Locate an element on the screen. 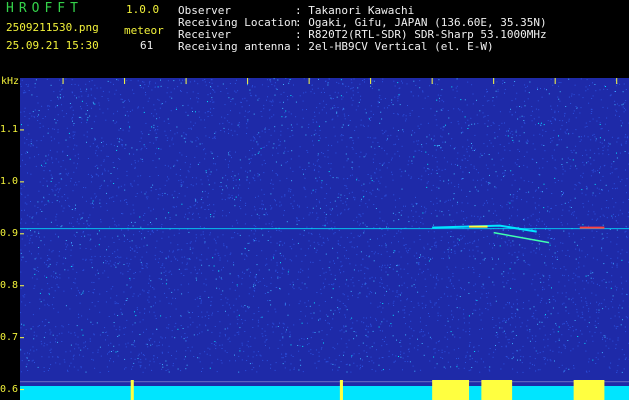 This screenshot has width=629, height=400. y-tick-label: 1.1 is located at coordinates (9, 129).